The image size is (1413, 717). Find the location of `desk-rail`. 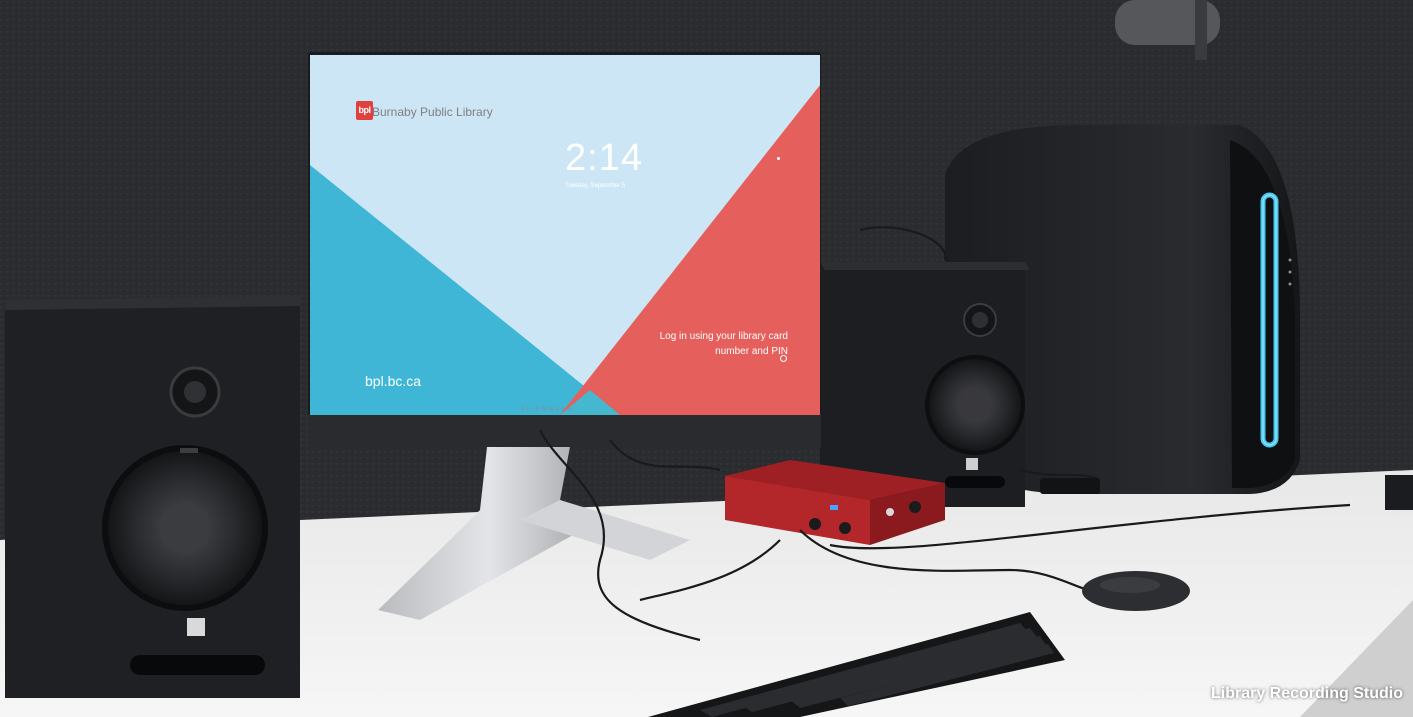

desk-rail is located at coordinates (1399, 492).